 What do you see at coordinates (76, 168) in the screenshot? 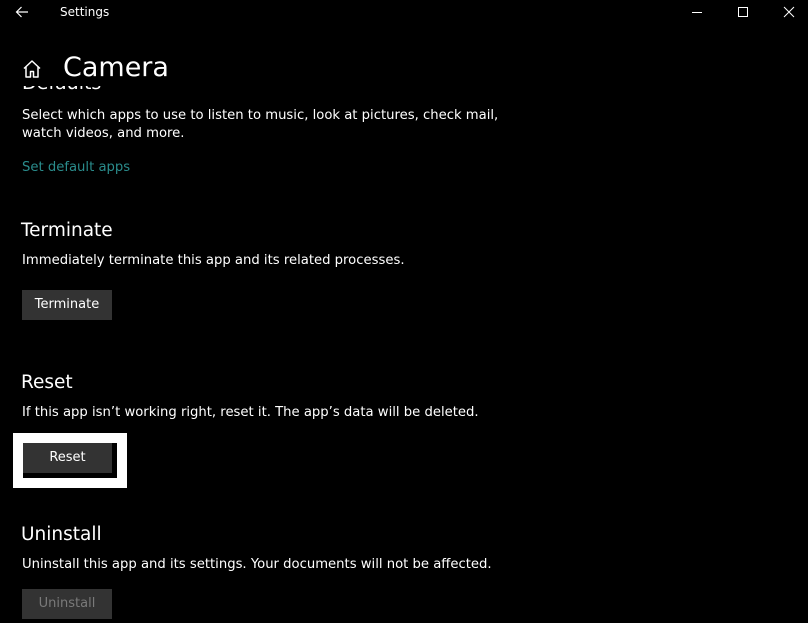
I see `set-default-apps-link: Set default apps` at bounding box center [76, 168].